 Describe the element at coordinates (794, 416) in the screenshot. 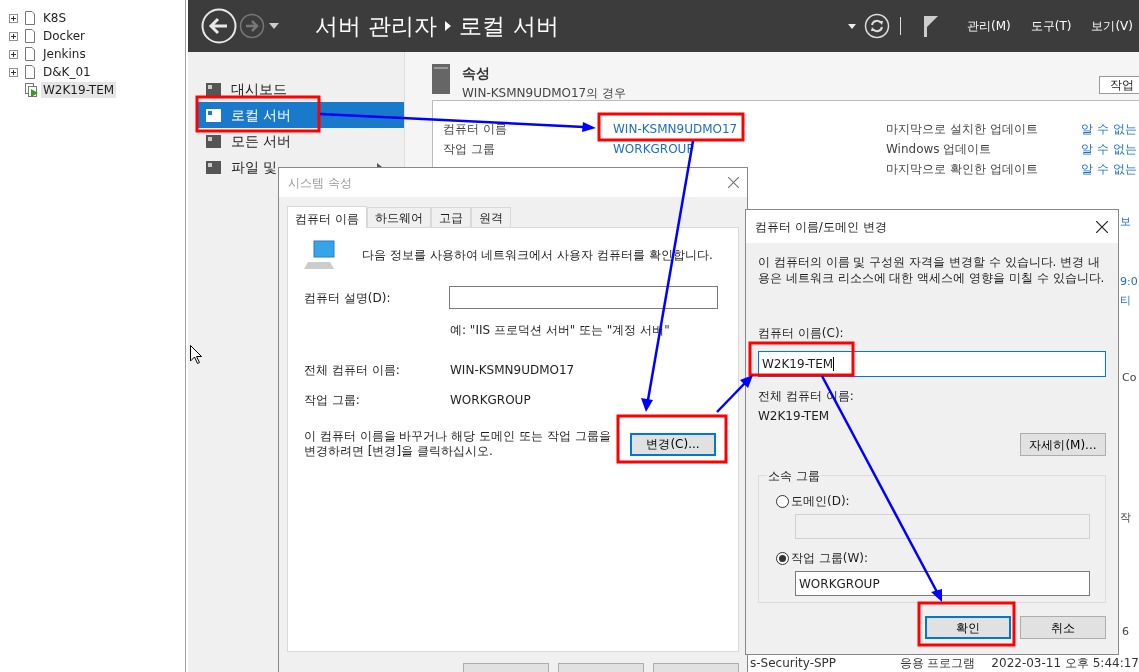

I see `field-value: W2K19-TEM` at that location.